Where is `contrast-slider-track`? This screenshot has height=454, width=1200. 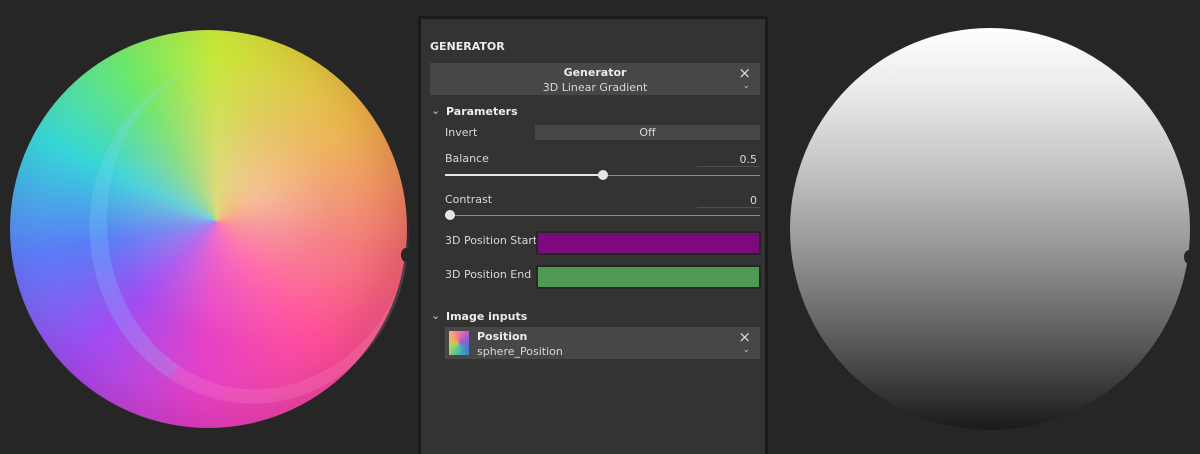
contrast-slider-track is located at coordinates (602, 215).